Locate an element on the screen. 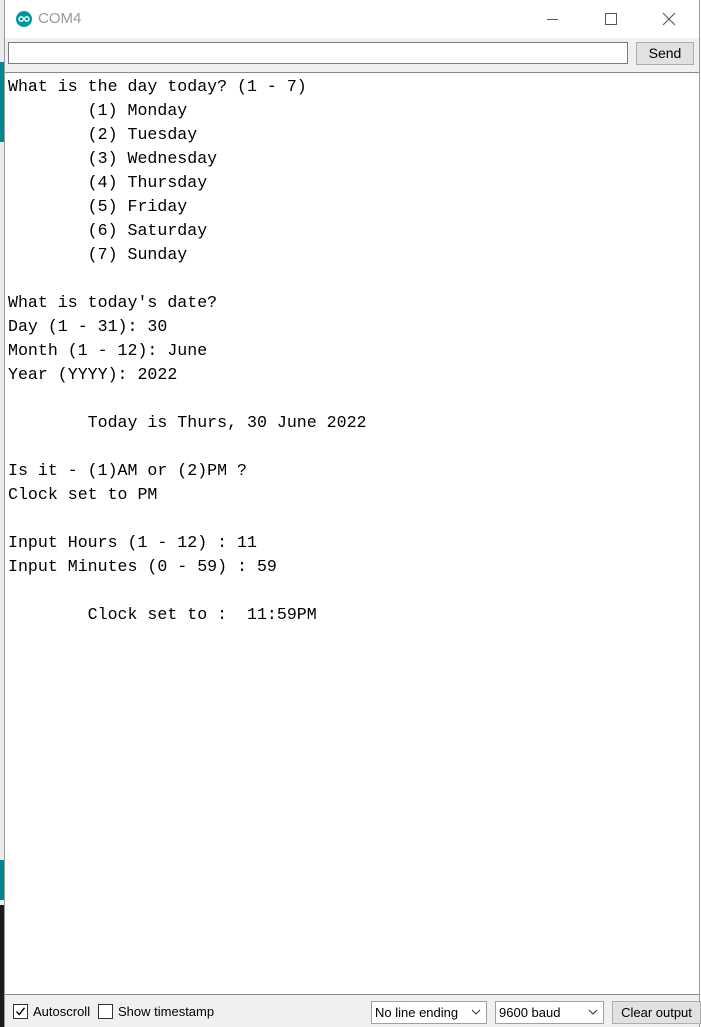 The width and height of the screenshot is (701, 1027). checkmark-icon is located at coordinates (20, 1011).